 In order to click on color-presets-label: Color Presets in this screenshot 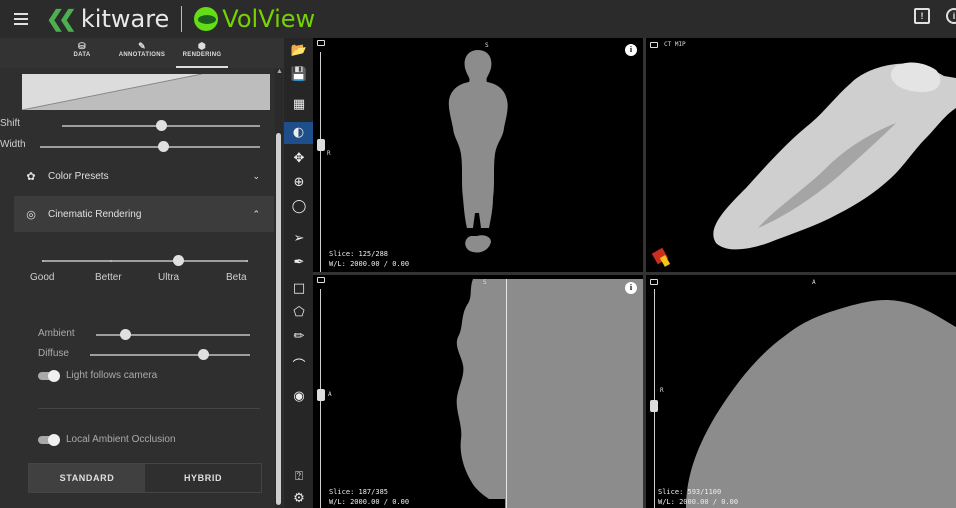, I will do `click(78, 176)`.